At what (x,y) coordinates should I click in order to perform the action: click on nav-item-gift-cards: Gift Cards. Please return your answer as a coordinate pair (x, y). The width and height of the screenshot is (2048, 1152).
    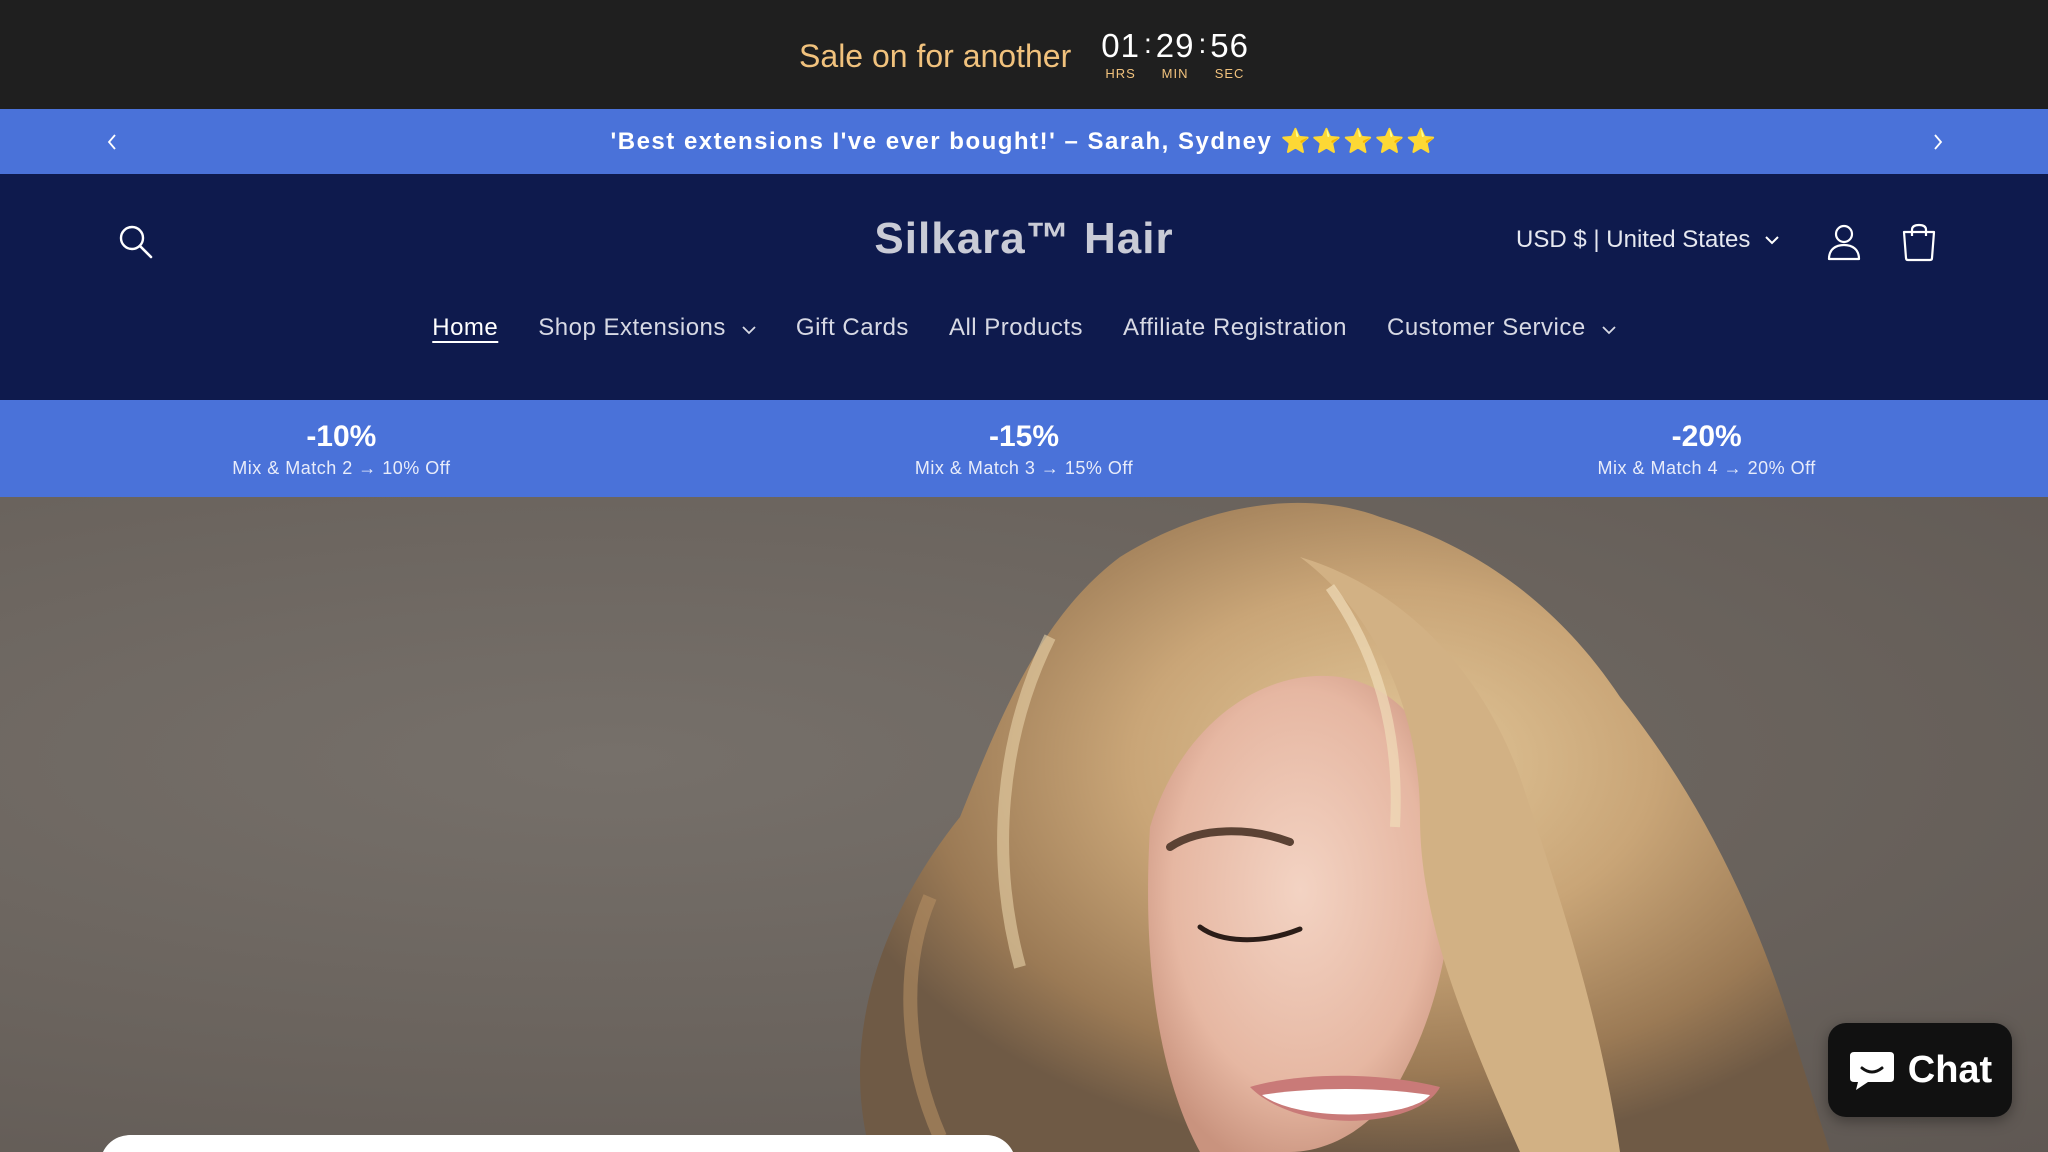
    Looking at the image, I should click on (852, 328).